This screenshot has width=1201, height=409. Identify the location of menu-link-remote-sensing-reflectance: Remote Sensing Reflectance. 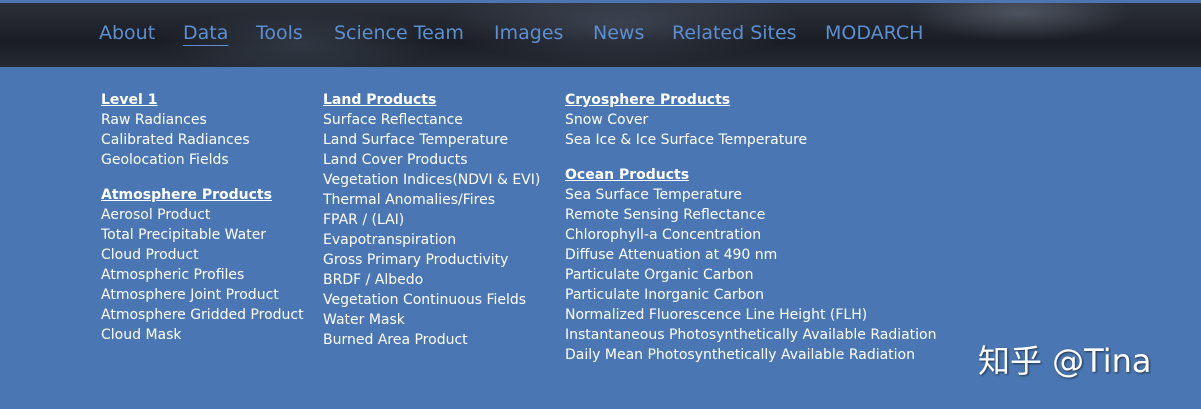
(751, 215).